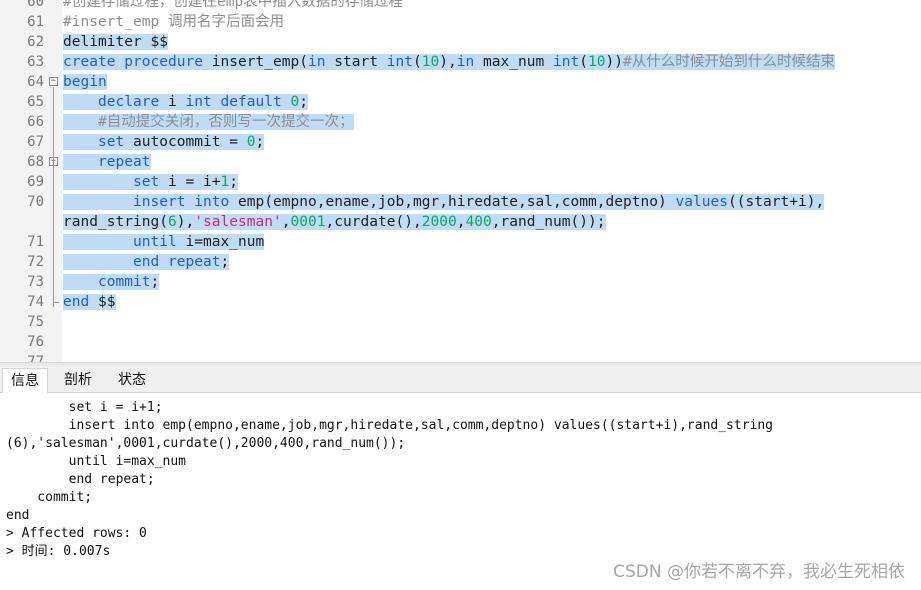  I want to click on line-number: 73, so click(35, 282).